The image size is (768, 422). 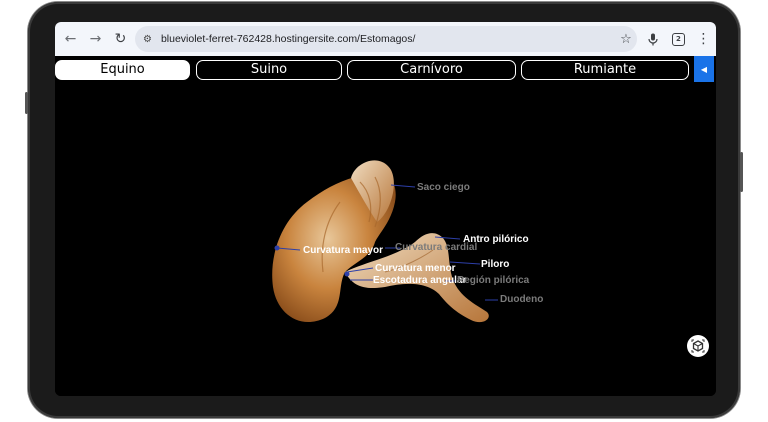 What do you see at coordinates (521, 299) in the screenshot?
I see `label-duodeno: Duodeno` at bounding box center [521, 299].